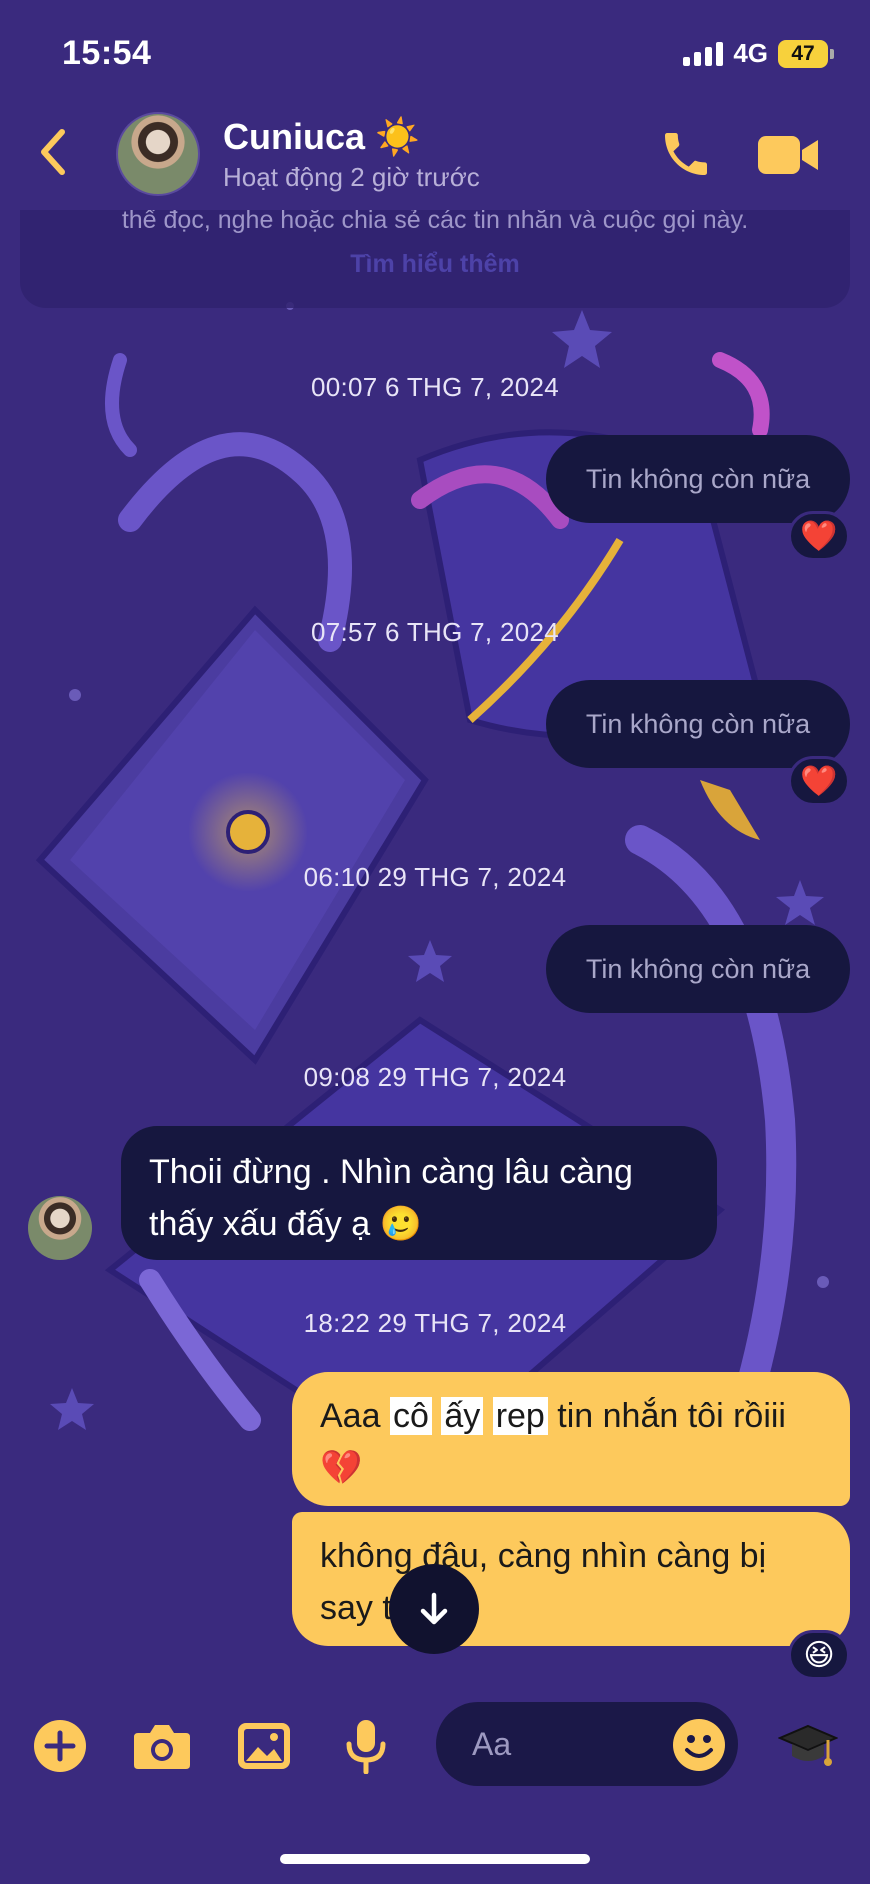 The width and height of the screenshot is (870, 1884). Describe the element at coordinates (435, 264) in the screenshot. I see `learn-more-link: Tìm hiểu thêm` at that location.